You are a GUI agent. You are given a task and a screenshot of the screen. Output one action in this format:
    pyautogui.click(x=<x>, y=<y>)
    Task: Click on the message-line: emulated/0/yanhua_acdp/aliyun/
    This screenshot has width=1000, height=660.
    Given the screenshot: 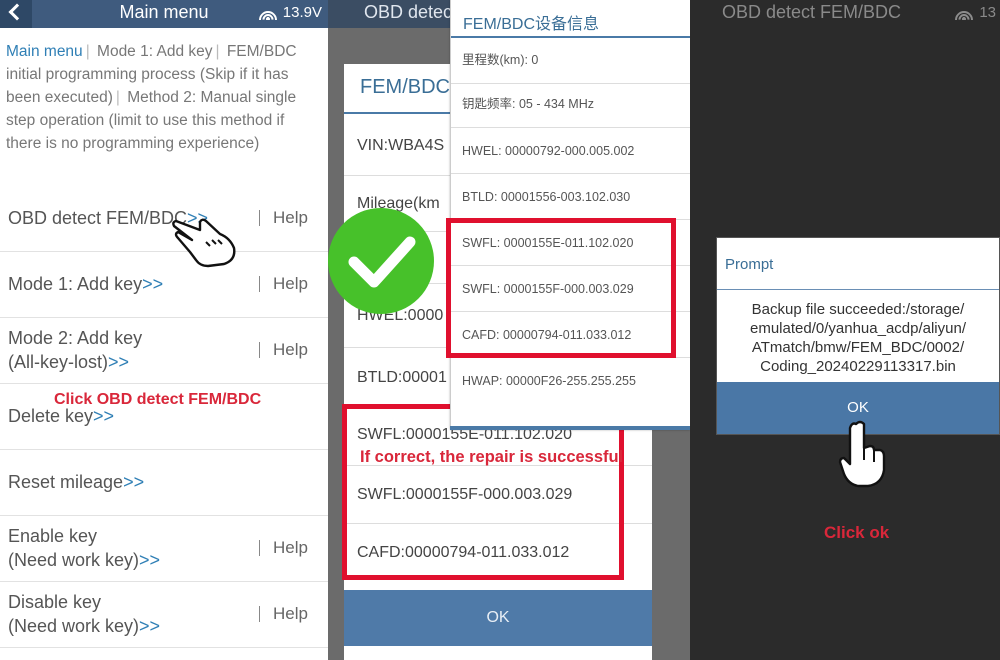 What is the action you would take?
    pyautogui.click(x=858, y=328)
    